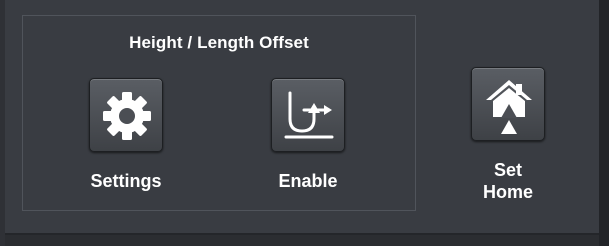 The height and width of the screenshot is (246, 609). I want to click on group-title: Height / Length Offset, so click(219, 42).